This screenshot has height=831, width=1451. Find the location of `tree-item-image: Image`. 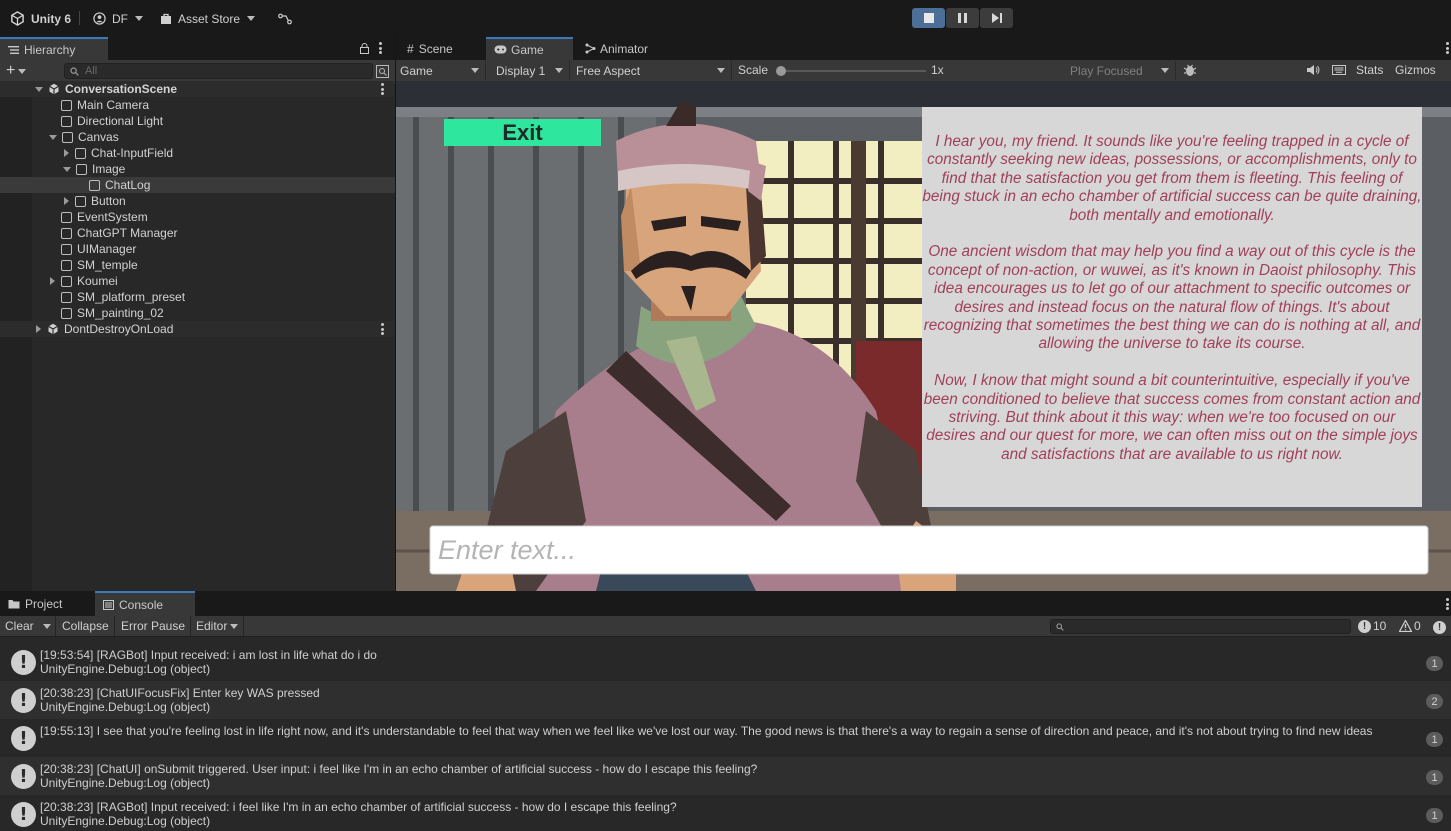

tree-item-image: Image is located at coordinates (197, 169).